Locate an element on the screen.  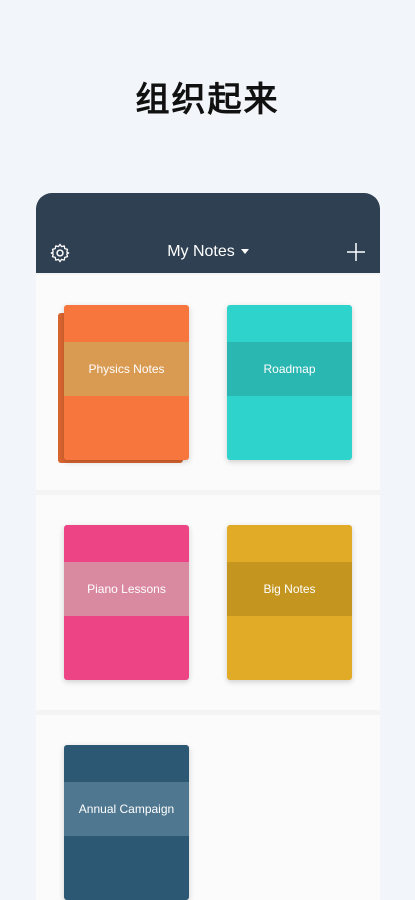
notebook-roadmap: Roadmap is located at coordinates (289, 382).